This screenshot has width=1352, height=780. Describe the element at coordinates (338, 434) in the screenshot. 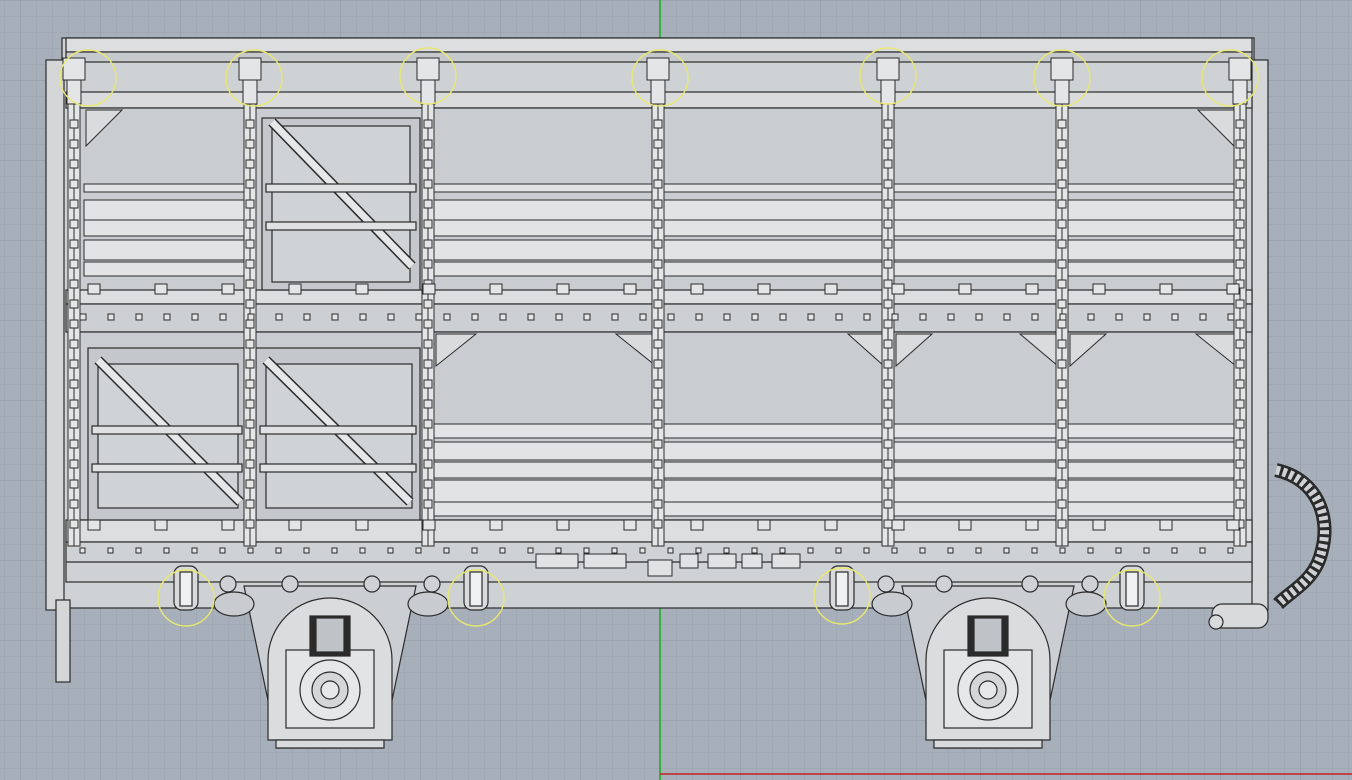

I see `lower-door-right` at that location.